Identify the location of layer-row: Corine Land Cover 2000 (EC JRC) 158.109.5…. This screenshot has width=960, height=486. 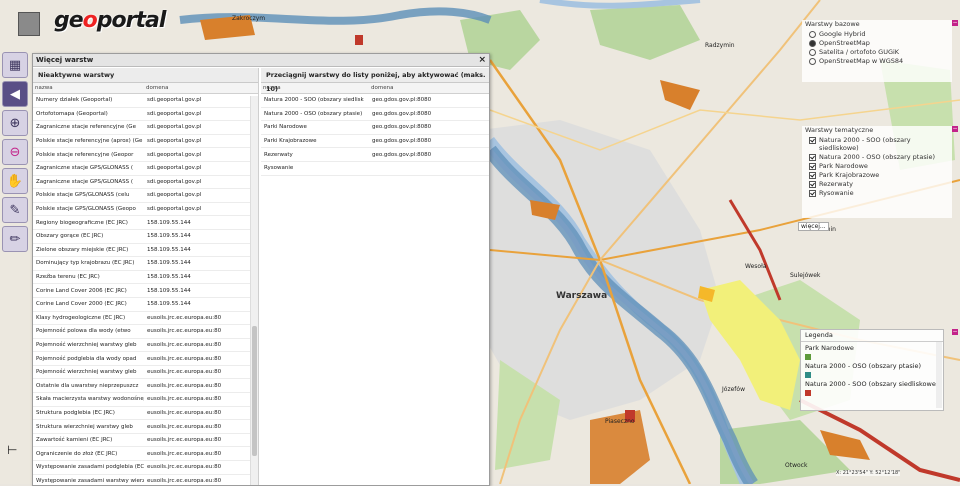
(145, 304).